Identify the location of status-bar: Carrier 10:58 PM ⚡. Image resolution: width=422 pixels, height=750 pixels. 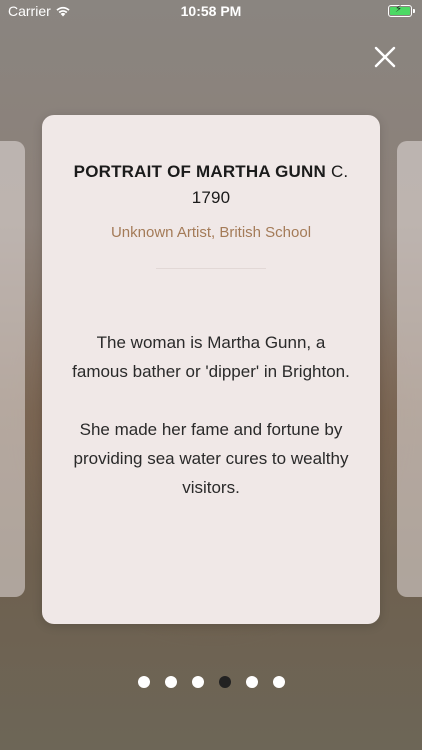
(211, 11).